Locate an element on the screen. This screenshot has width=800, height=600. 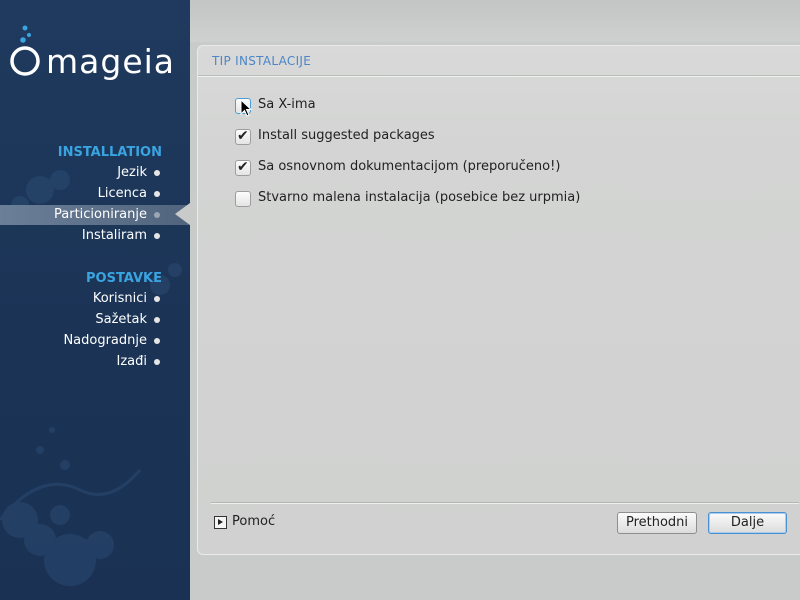
sidebar-item-nadogradnje: Nadogradnje is located at coordinates (95, 341).